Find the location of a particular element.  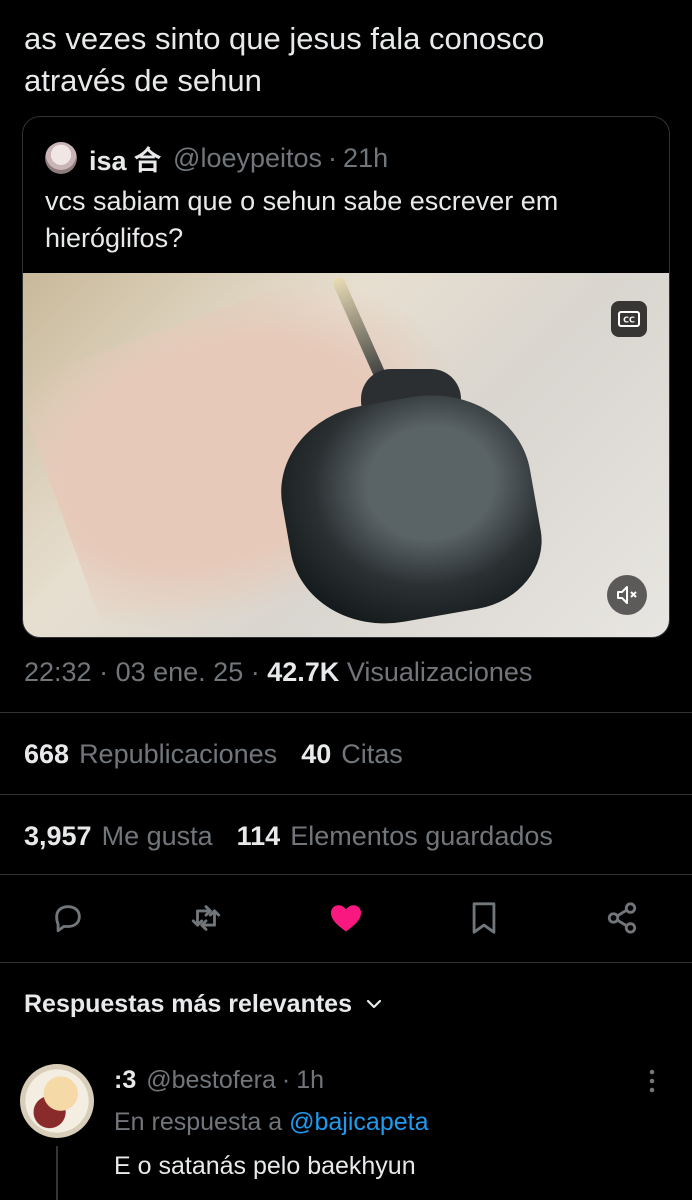

chevron-down-icon is located at coordinates (374, 1004).